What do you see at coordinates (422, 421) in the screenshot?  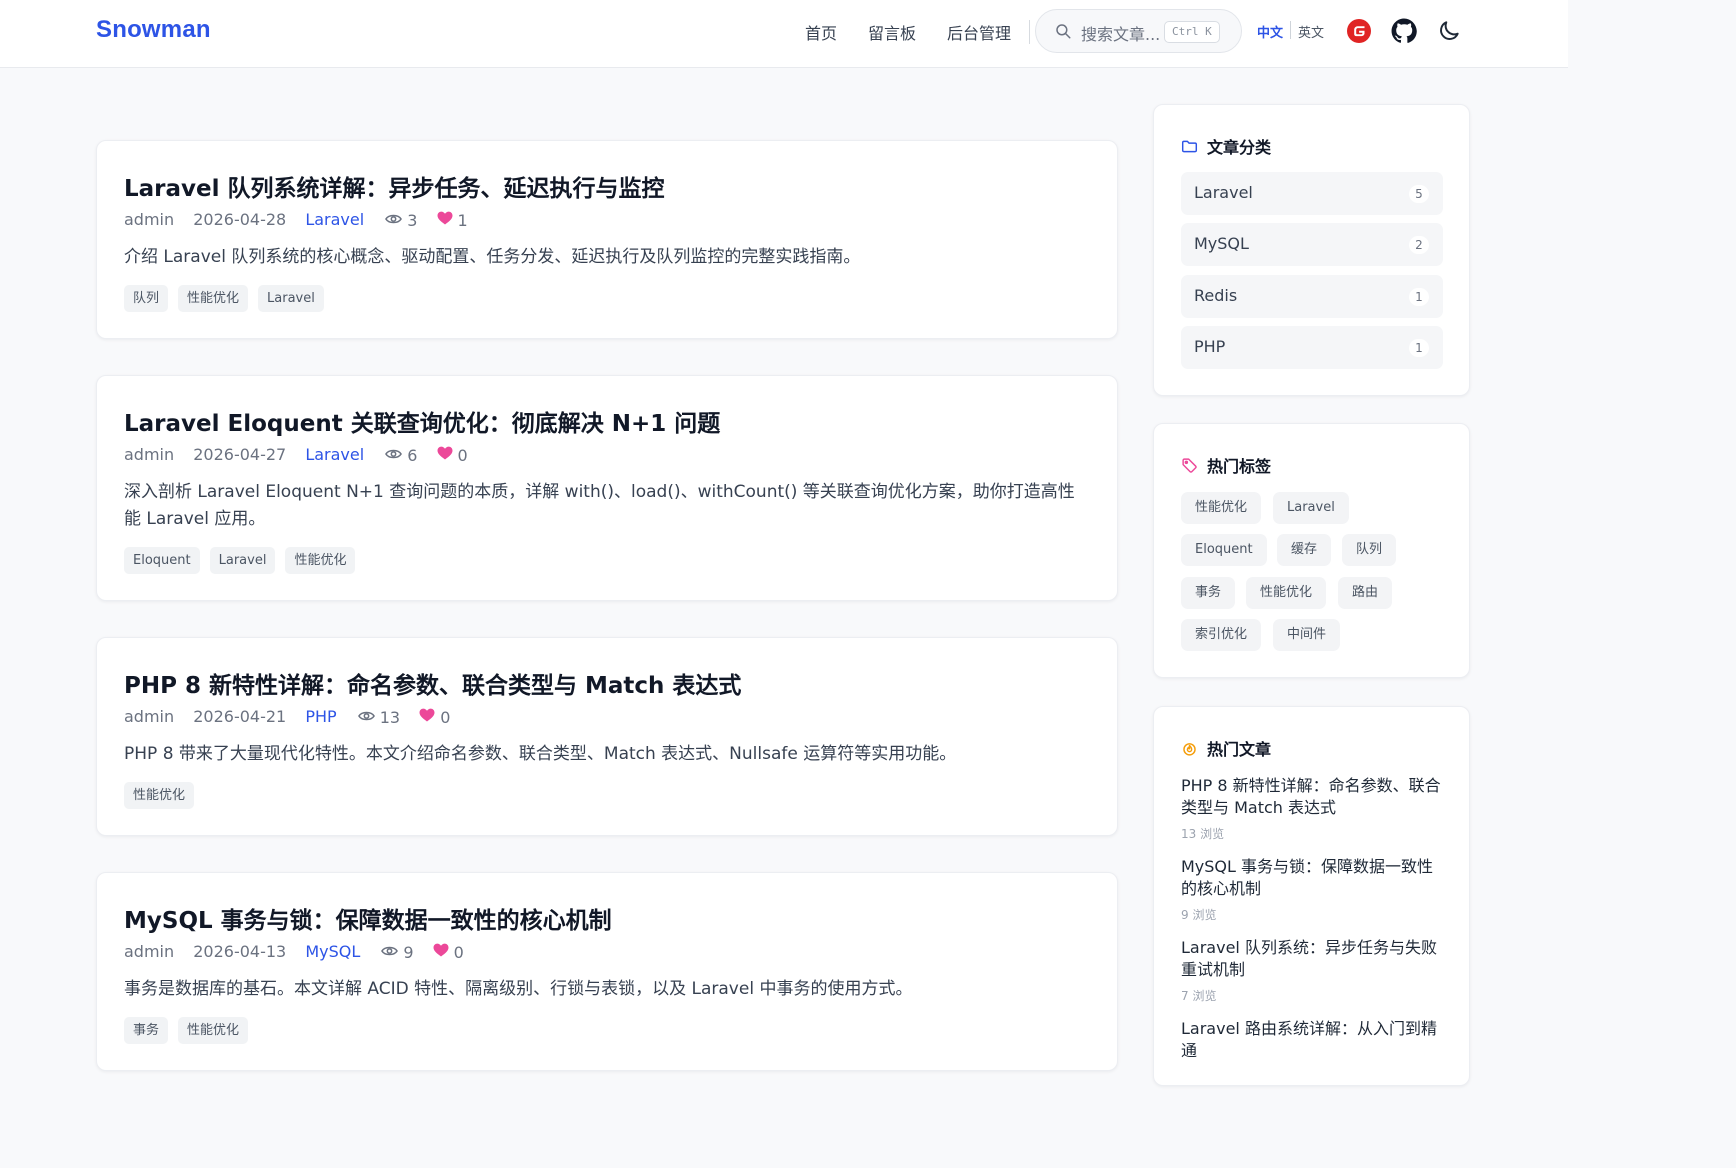 I see `post-title: Laravel Eloquent 关联查询优化：彻底解决 N+1 问题` at bounding box center [422, 421].